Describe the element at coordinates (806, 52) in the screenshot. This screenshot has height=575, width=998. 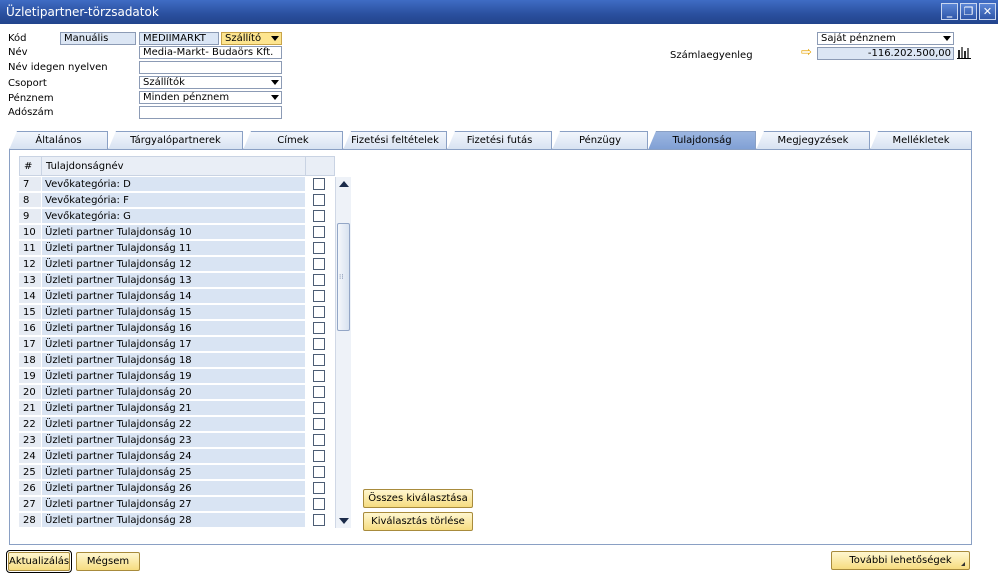
I see `link-arrow-icon: ⇨` at that location.